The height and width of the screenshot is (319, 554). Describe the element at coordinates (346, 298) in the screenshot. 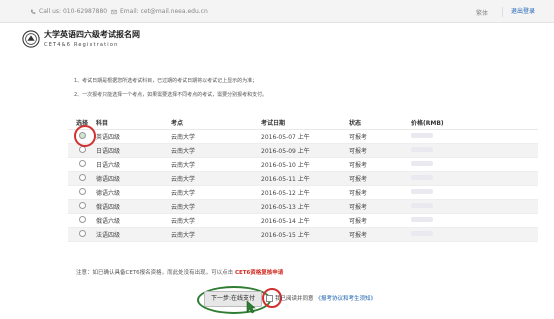

I see `agreement-link: 《报考协议和考生须知》` at that location.